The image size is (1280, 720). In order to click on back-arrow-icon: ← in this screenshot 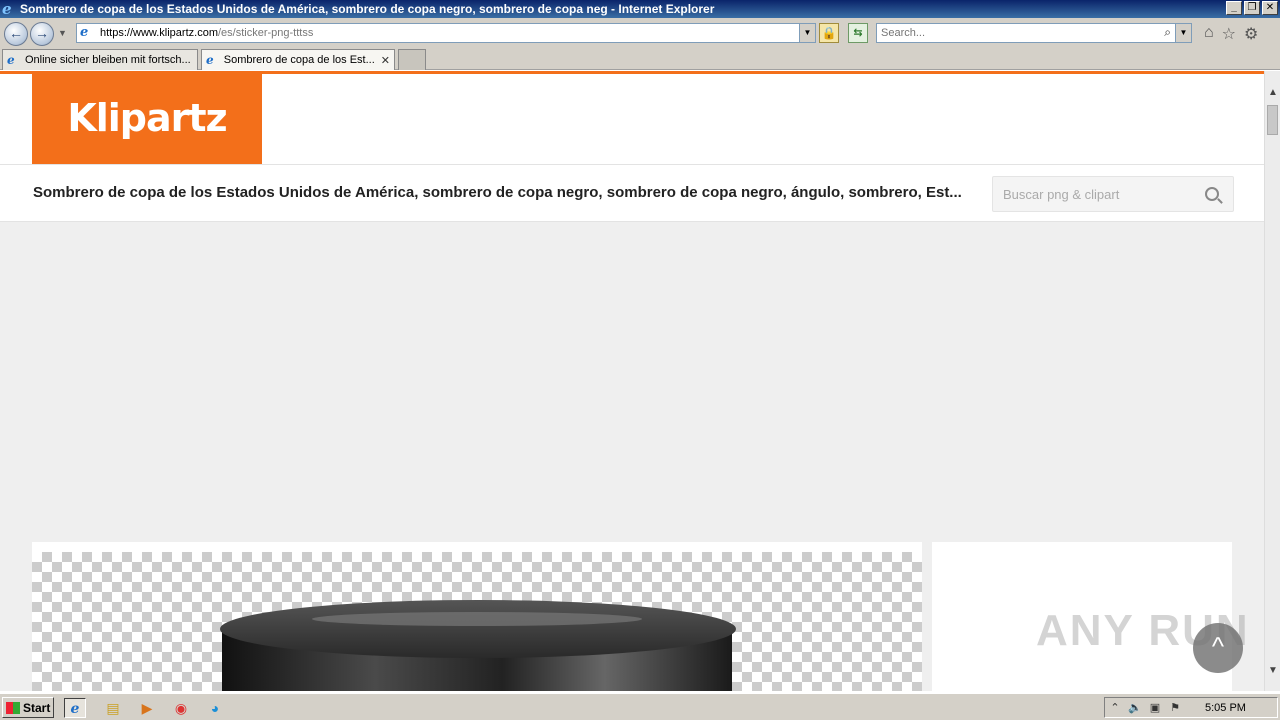, I will do `click(16, 33)`.